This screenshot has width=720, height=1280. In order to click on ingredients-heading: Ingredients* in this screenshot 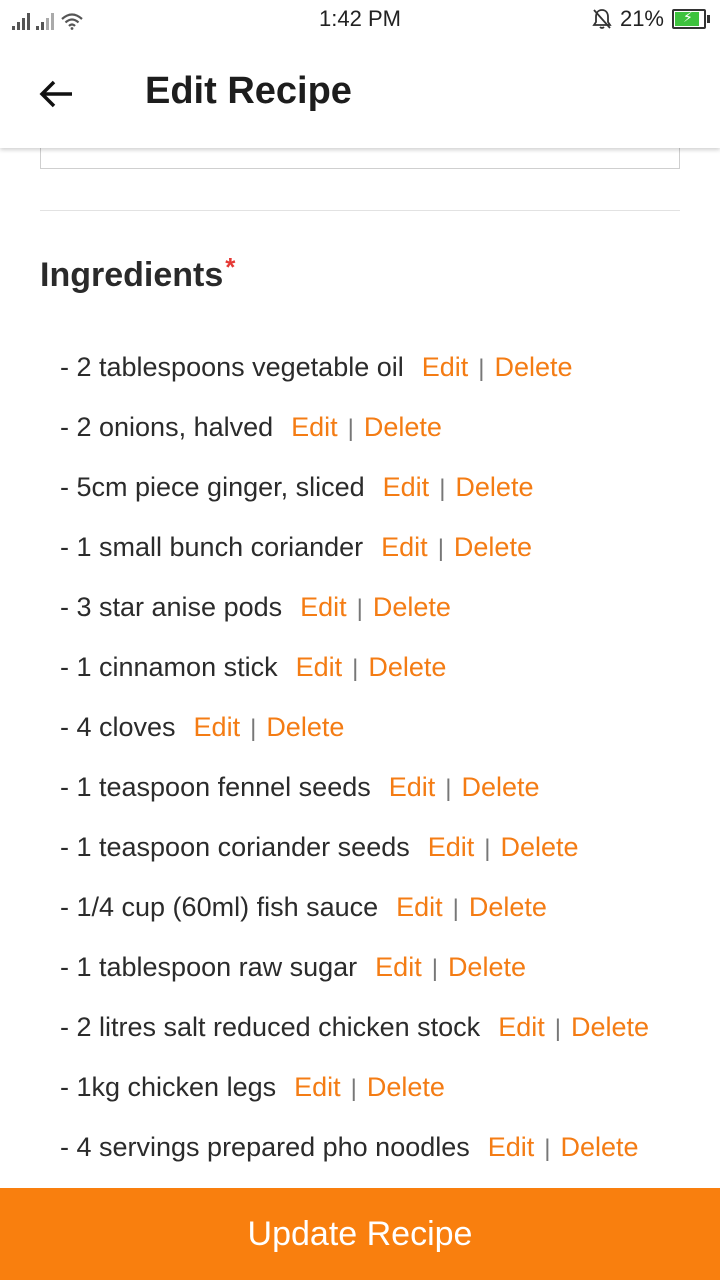, I will do `click(137, 273)`.